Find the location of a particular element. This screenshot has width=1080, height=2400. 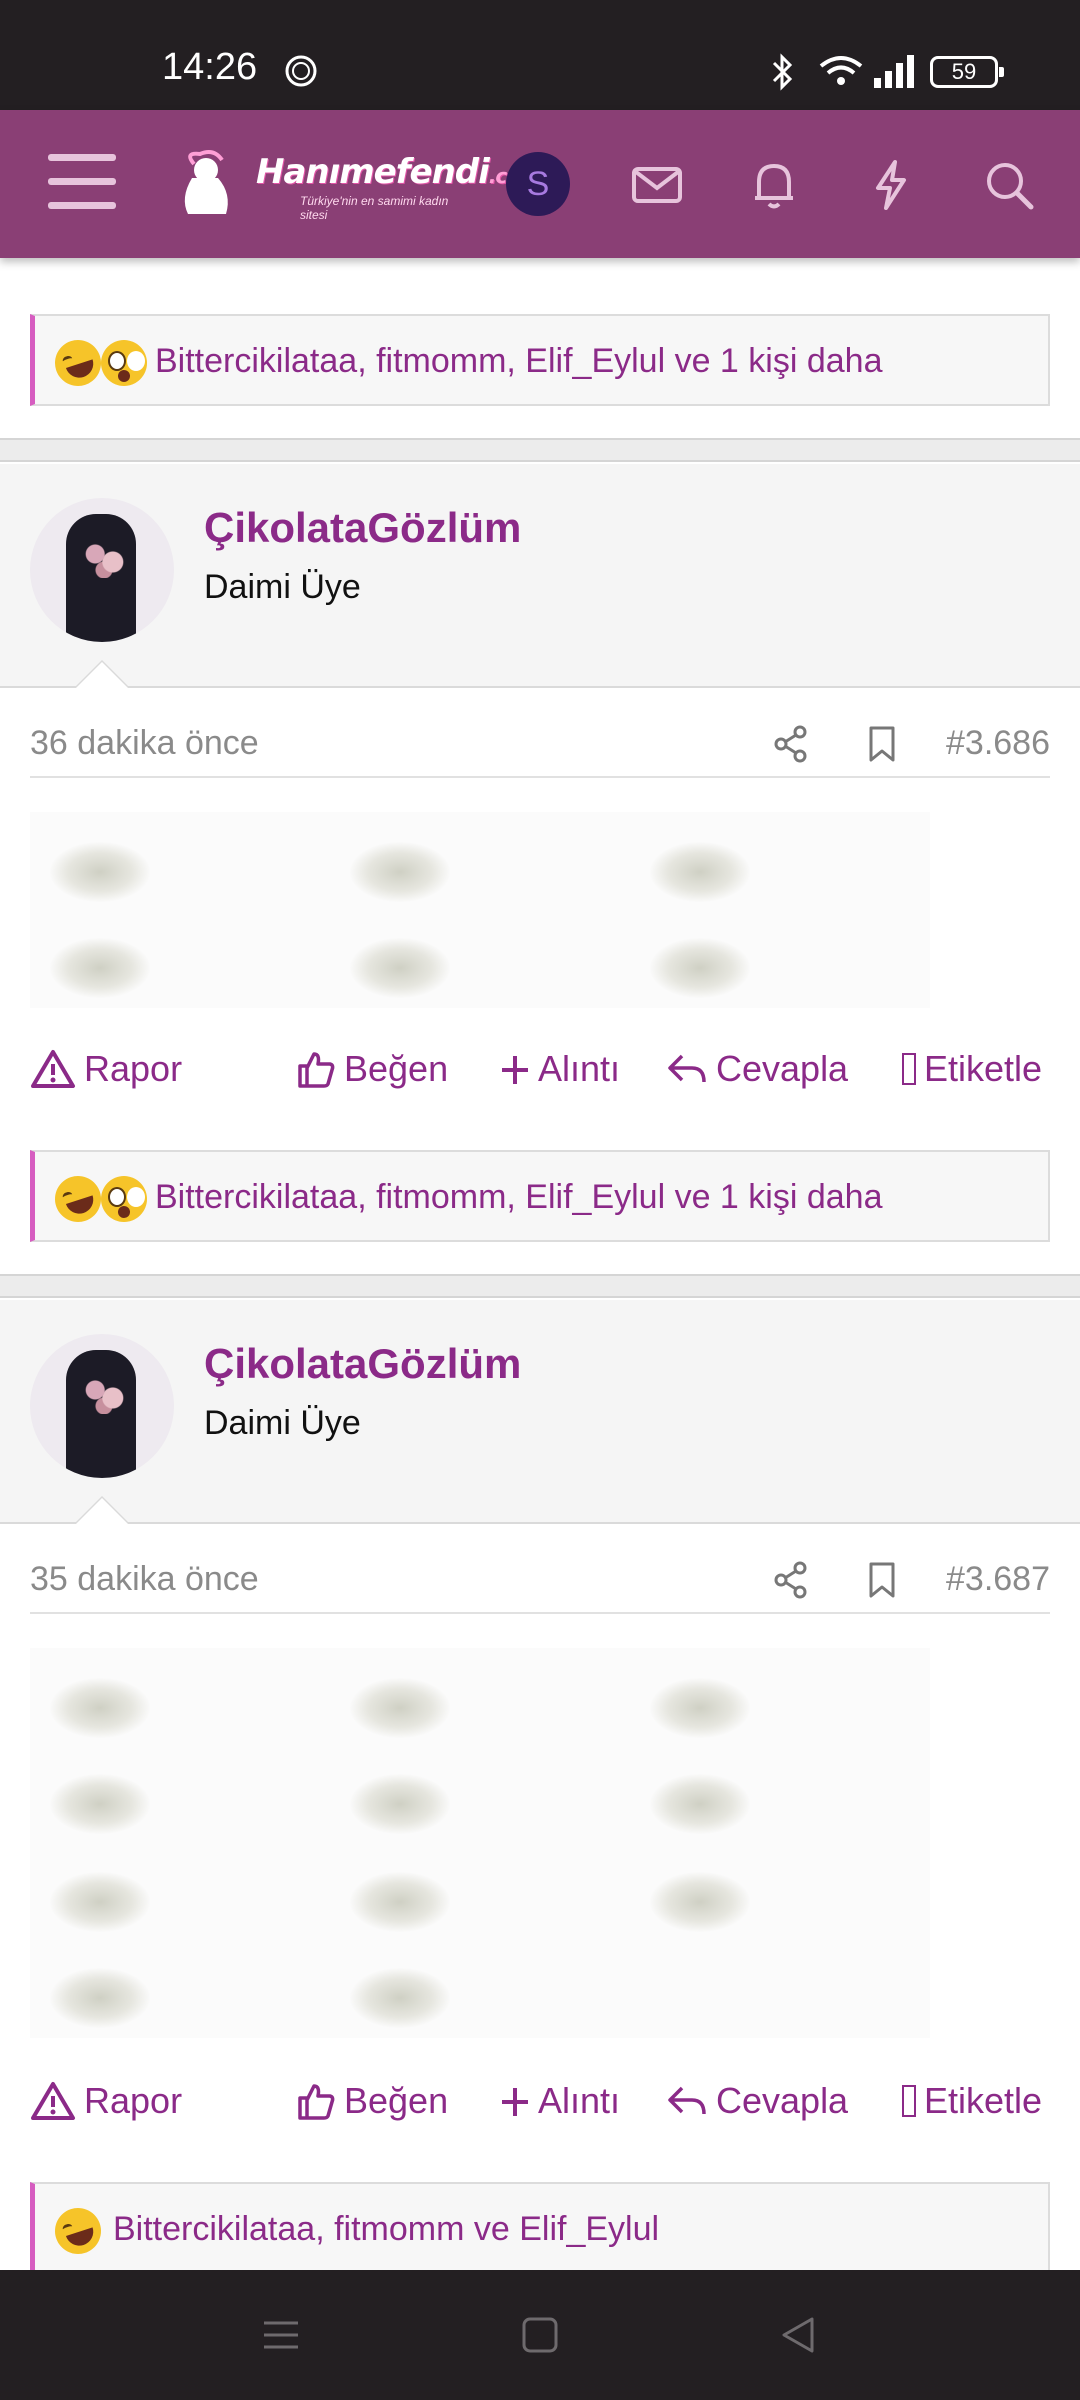

battery-icon: 59 is located at coordinates (967, 72).